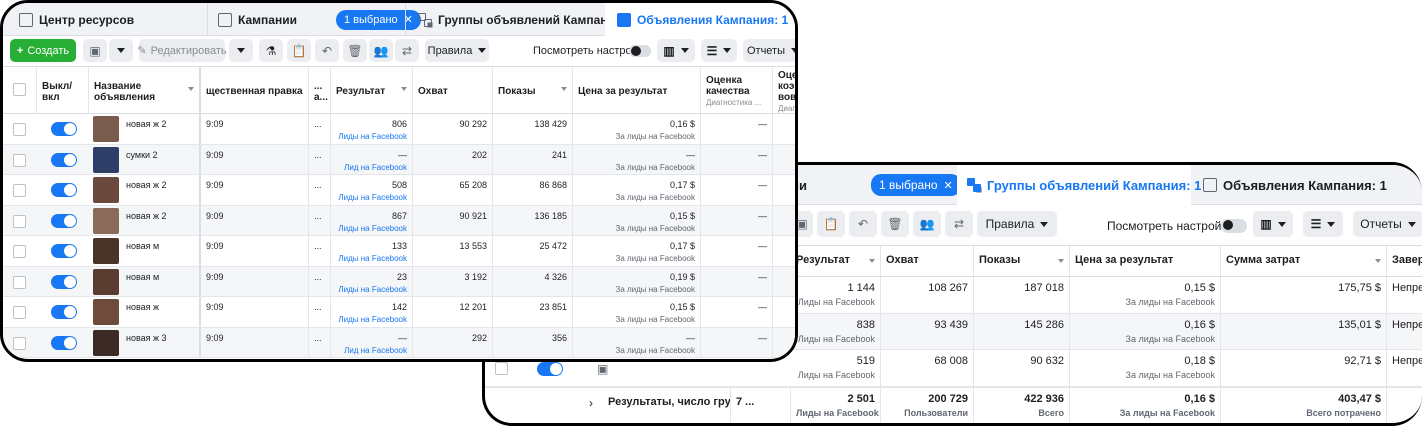 This screenshot has width=1422, height=426. What do you see at coordinates (1304, 261) in the screenshot?
I see `col-spend: Сумма затрат` at bounding box center [1304, 261].